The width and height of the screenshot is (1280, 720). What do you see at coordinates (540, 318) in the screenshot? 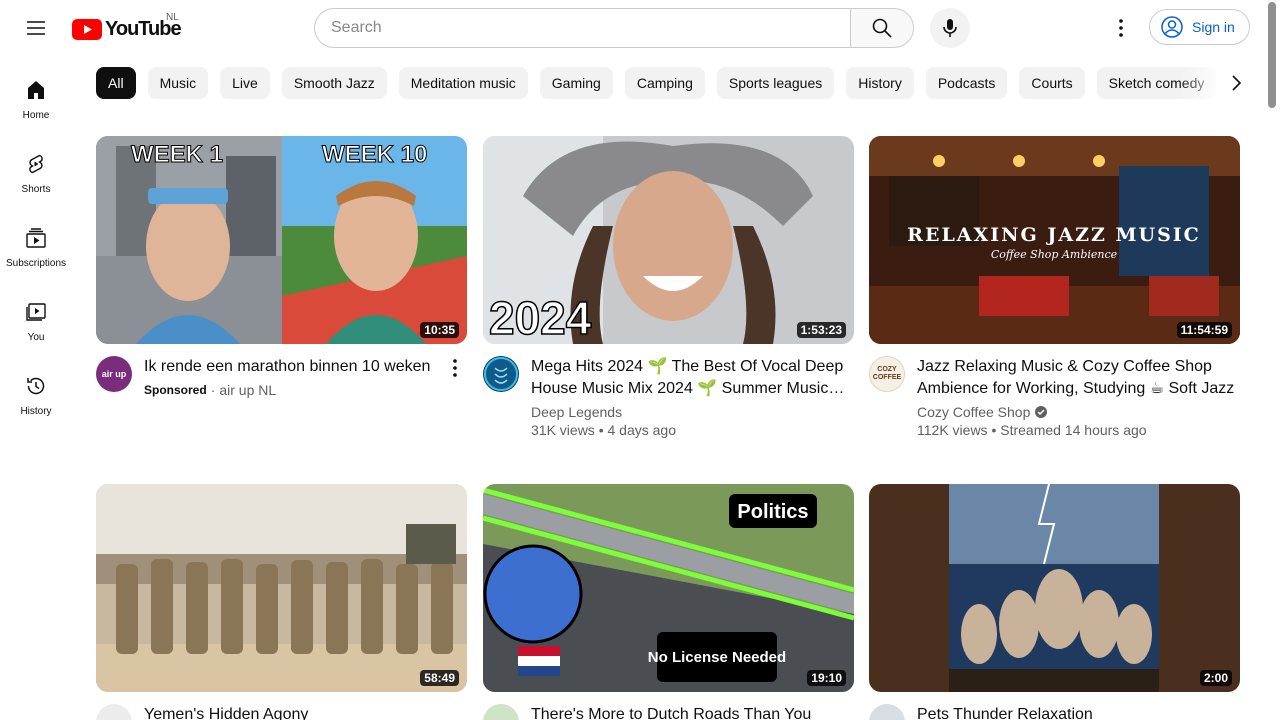
I see `thumb-text-2024: 2024` at bounding box center [540, 318].